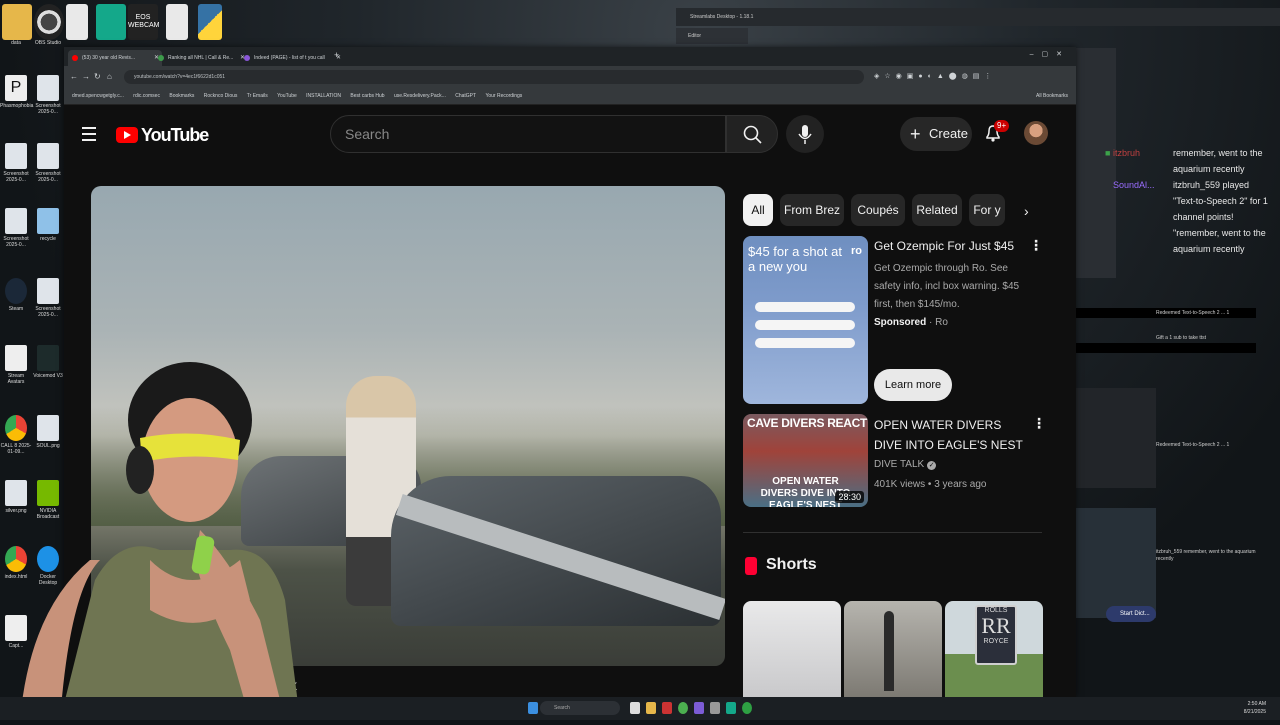  I want to click on eos-webcam-icon: EOS WEBCAM, so click(144, 22).